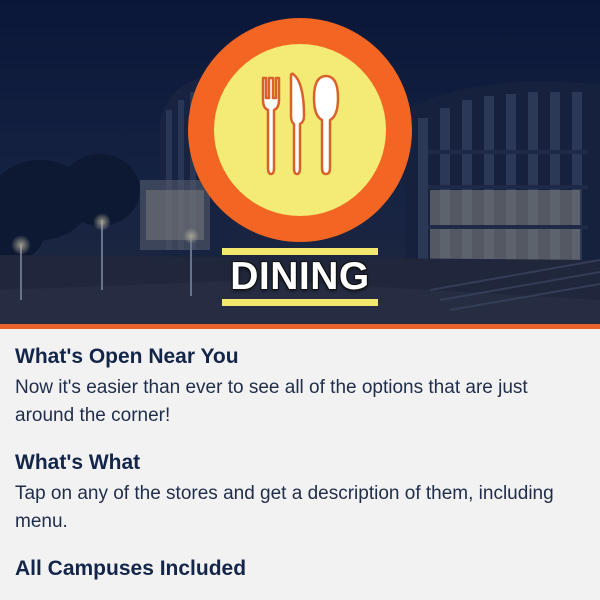  Describe the element at coordinates (131, 568) in the screenshot. I see `feature-heading: All Campuses Included` at that location.